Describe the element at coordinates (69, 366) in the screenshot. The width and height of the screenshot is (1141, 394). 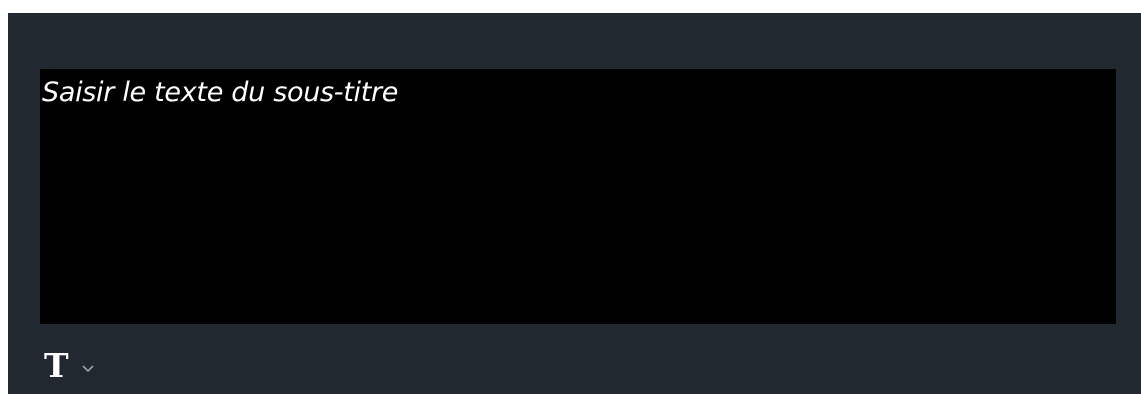
I see `text-style-dropdown: T` at that location.